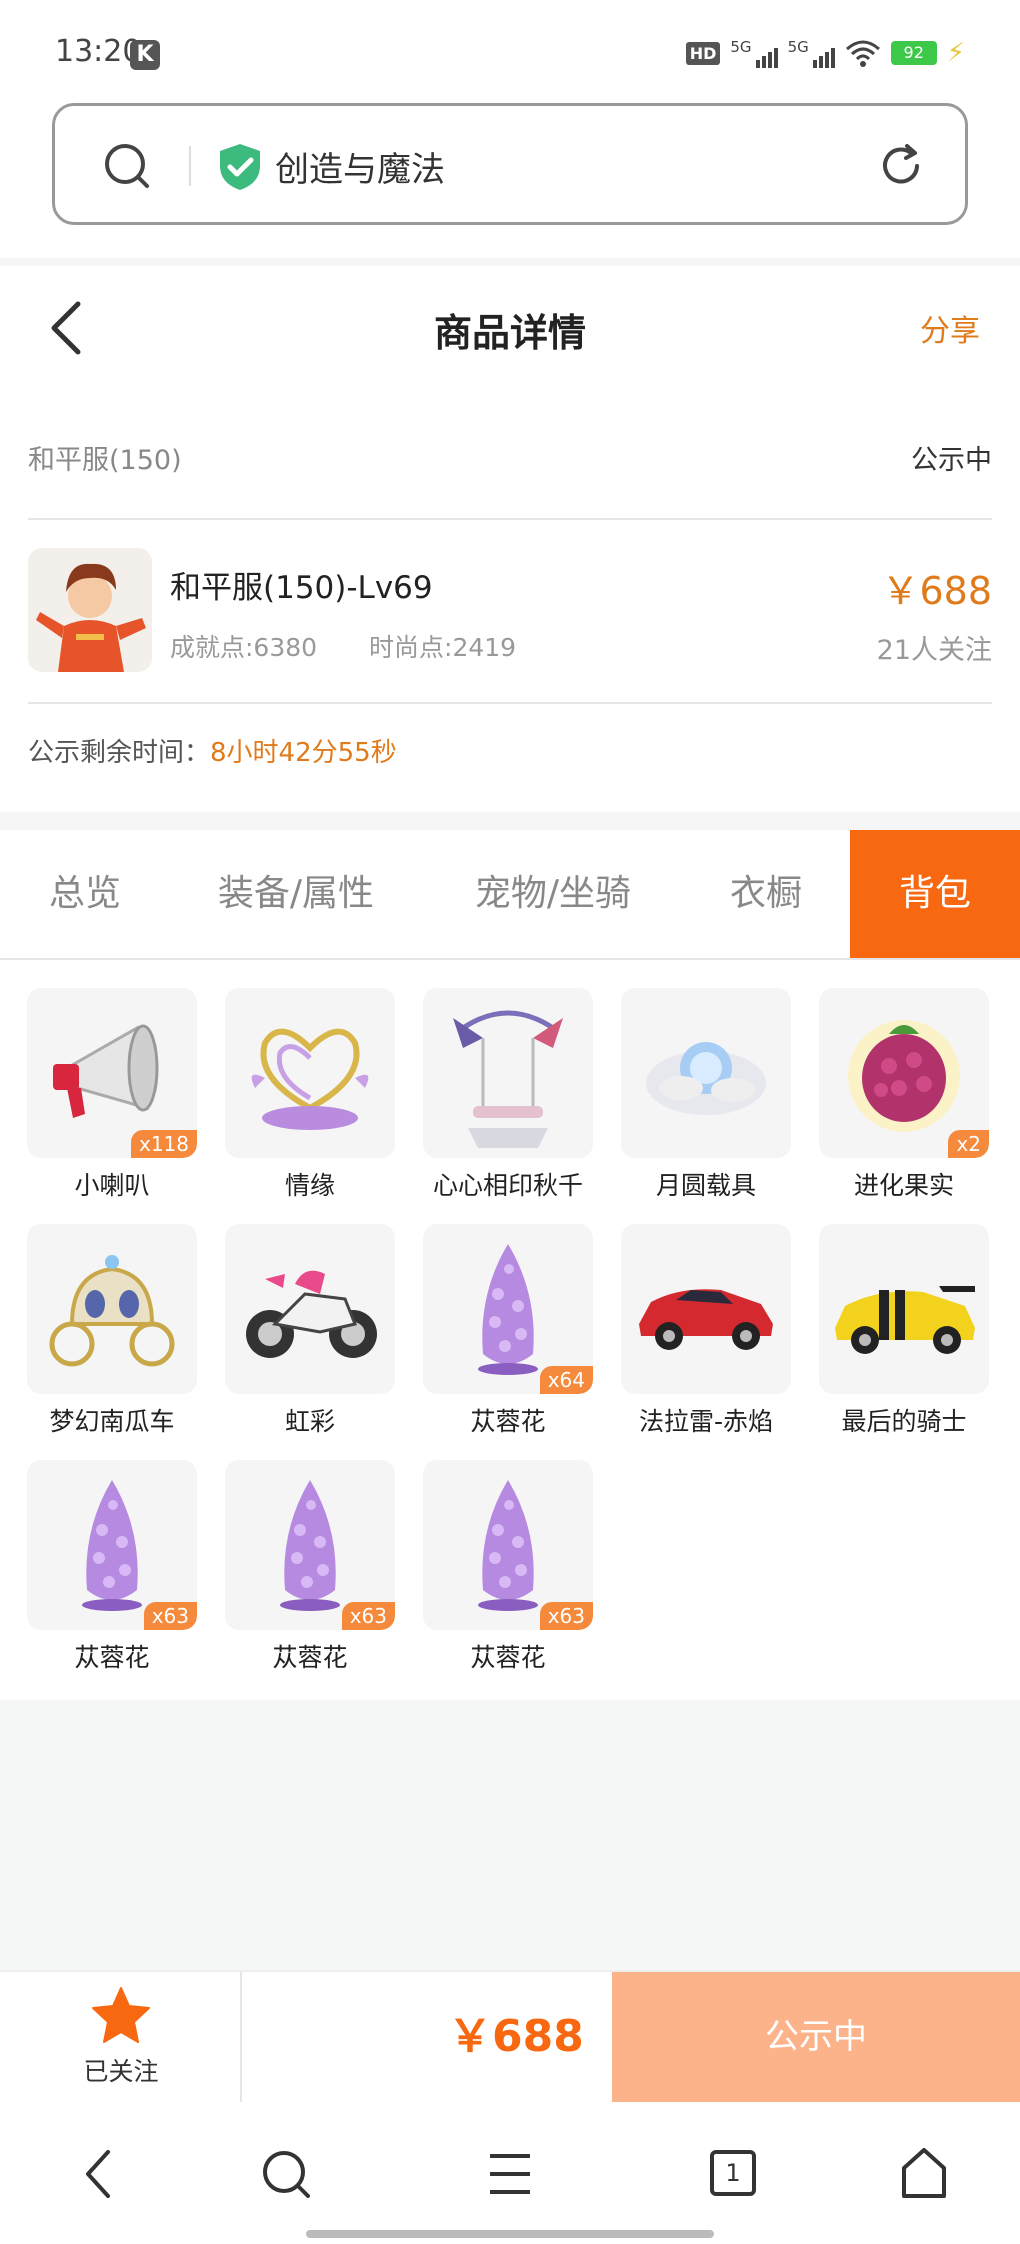 Image resolution: width=1020 pixels, height=2244 pixels. What do you see at coordinates (705, 1185) in the screenshot?
I see `item-name: 月圆载具` at bounding box center [705, 1185].